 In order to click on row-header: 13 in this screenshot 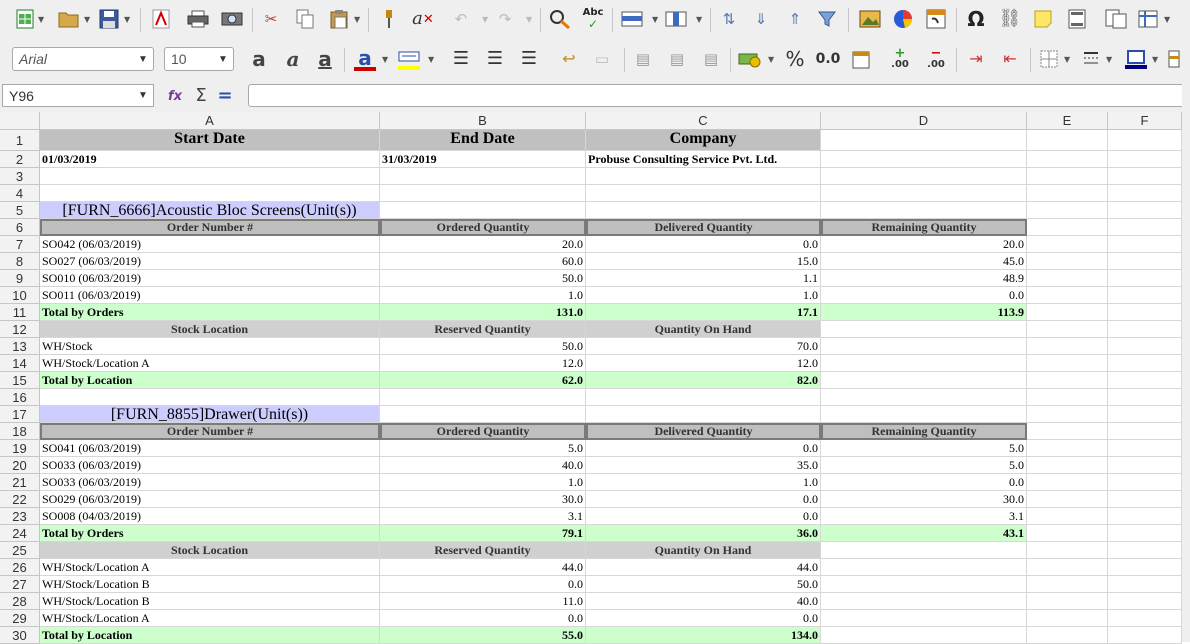, I will do `click(20, 346)`.